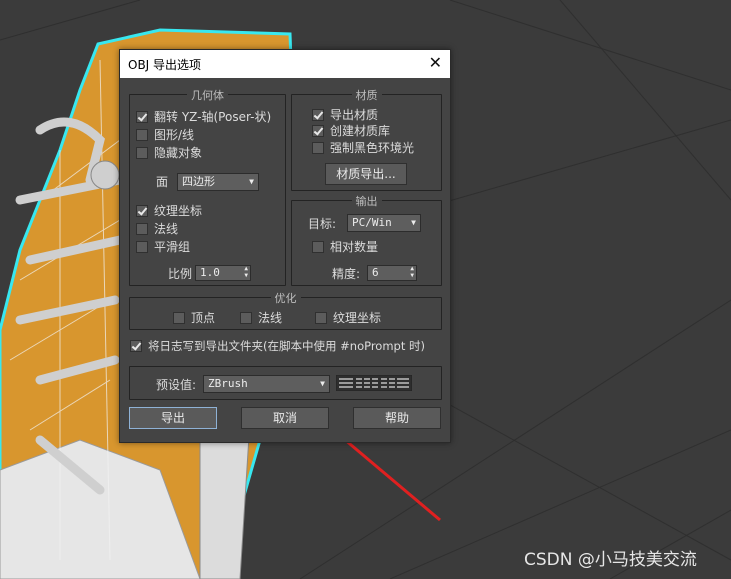  Describe the element at coordinates (374, 383) in the screenshot. I see `preset-grid-icon` at that location.